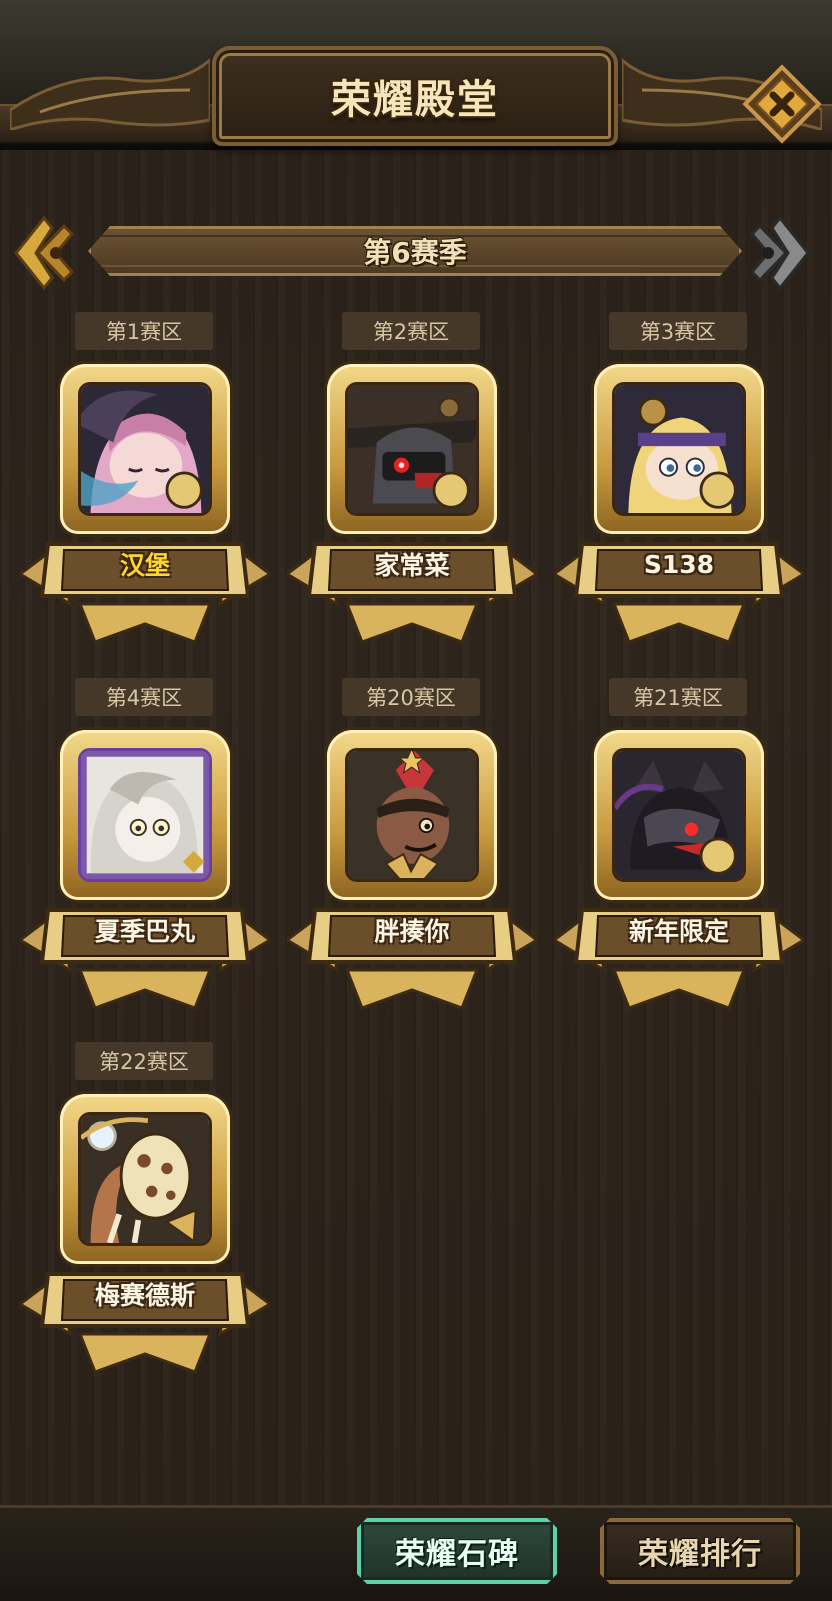 This screenshot has width=832, height=1601. What do you see at coordinates (679, 564) in the screenshot?
I see `player-name: S138` at bounding box center [679, 564].